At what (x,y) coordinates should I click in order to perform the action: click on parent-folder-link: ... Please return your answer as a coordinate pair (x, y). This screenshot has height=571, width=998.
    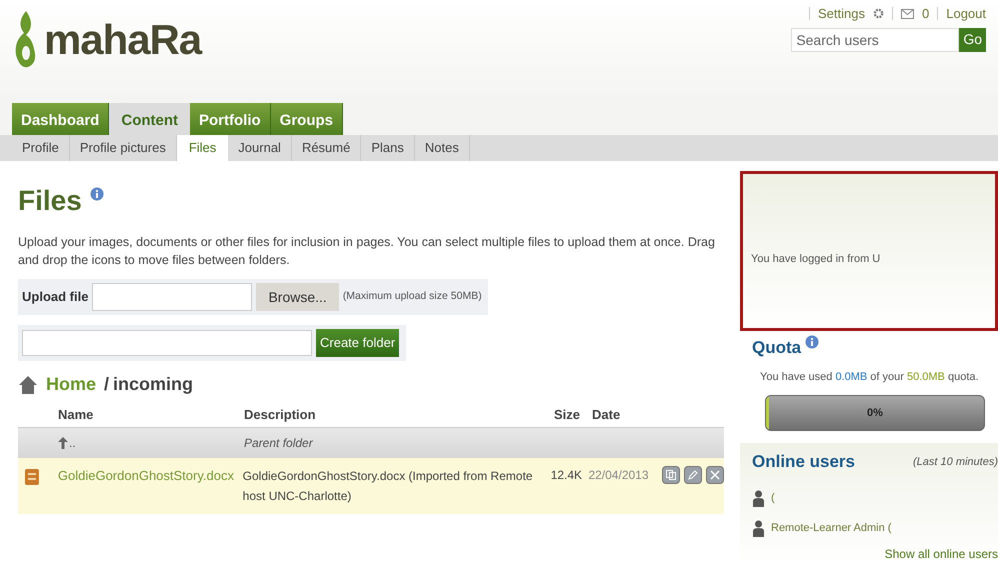
    Looking at the image, I should click on (72, 443).